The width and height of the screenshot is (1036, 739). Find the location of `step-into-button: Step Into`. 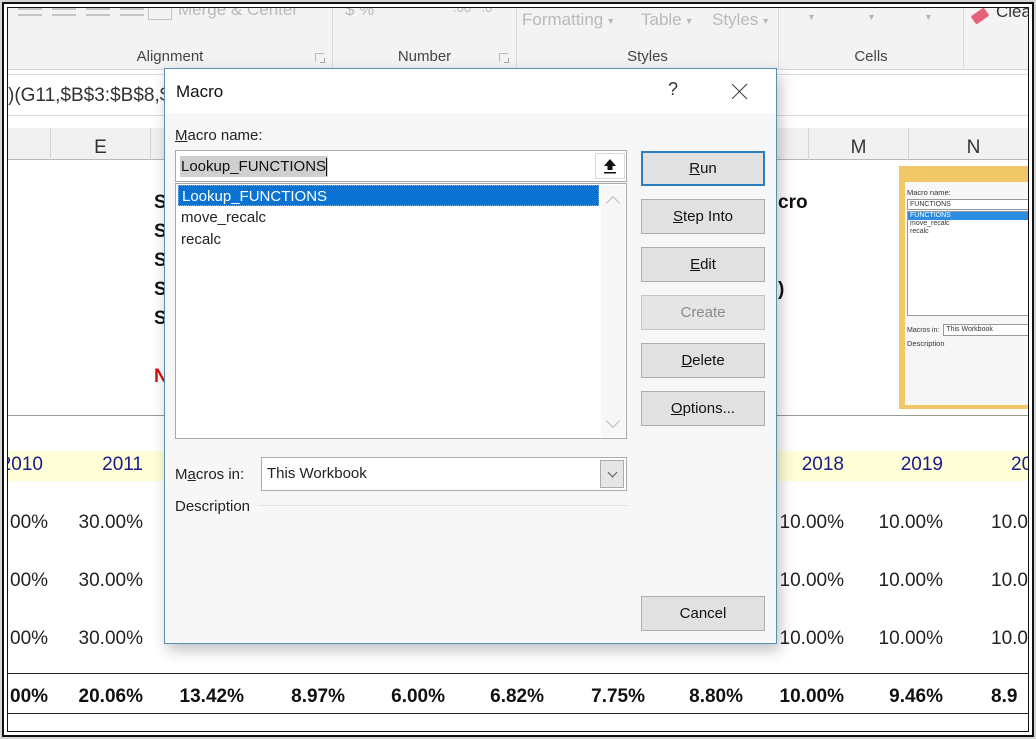

step-into-button: Step Into is located at coordinates (703, 216).